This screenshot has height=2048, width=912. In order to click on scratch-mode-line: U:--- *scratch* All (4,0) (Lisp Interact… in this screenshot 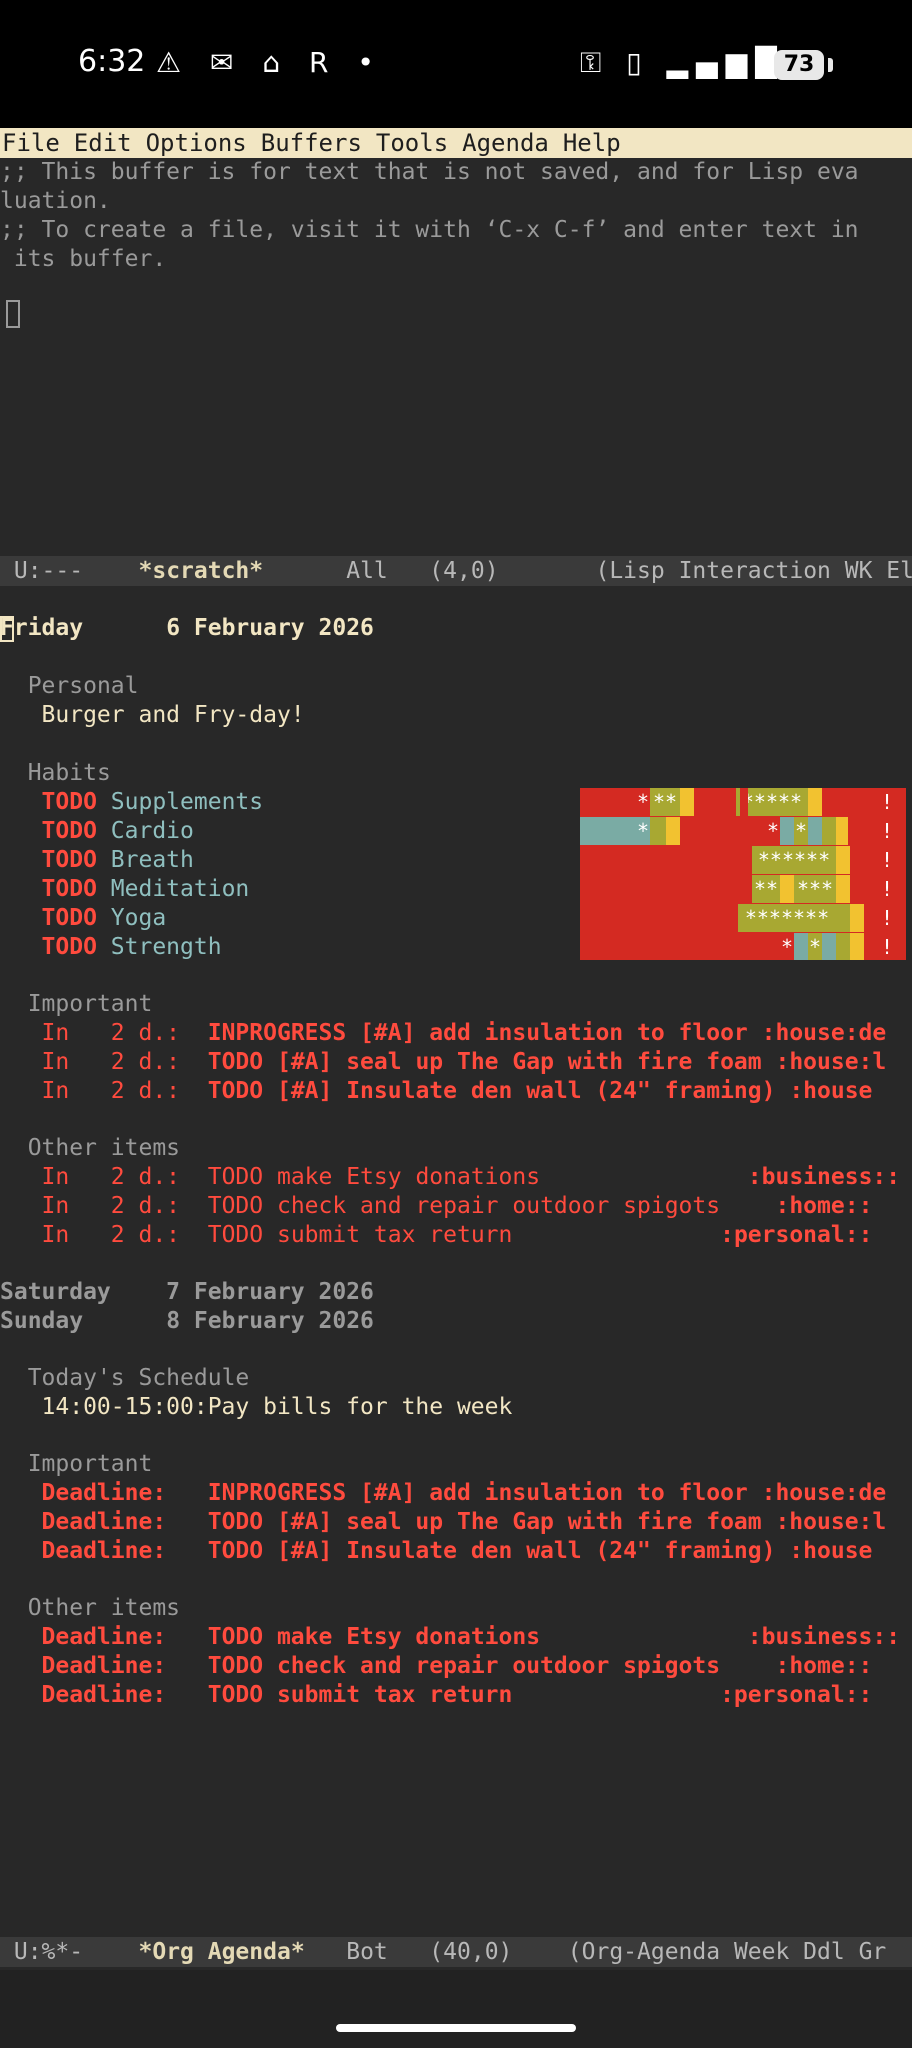, I will do `click(456, 571)`.